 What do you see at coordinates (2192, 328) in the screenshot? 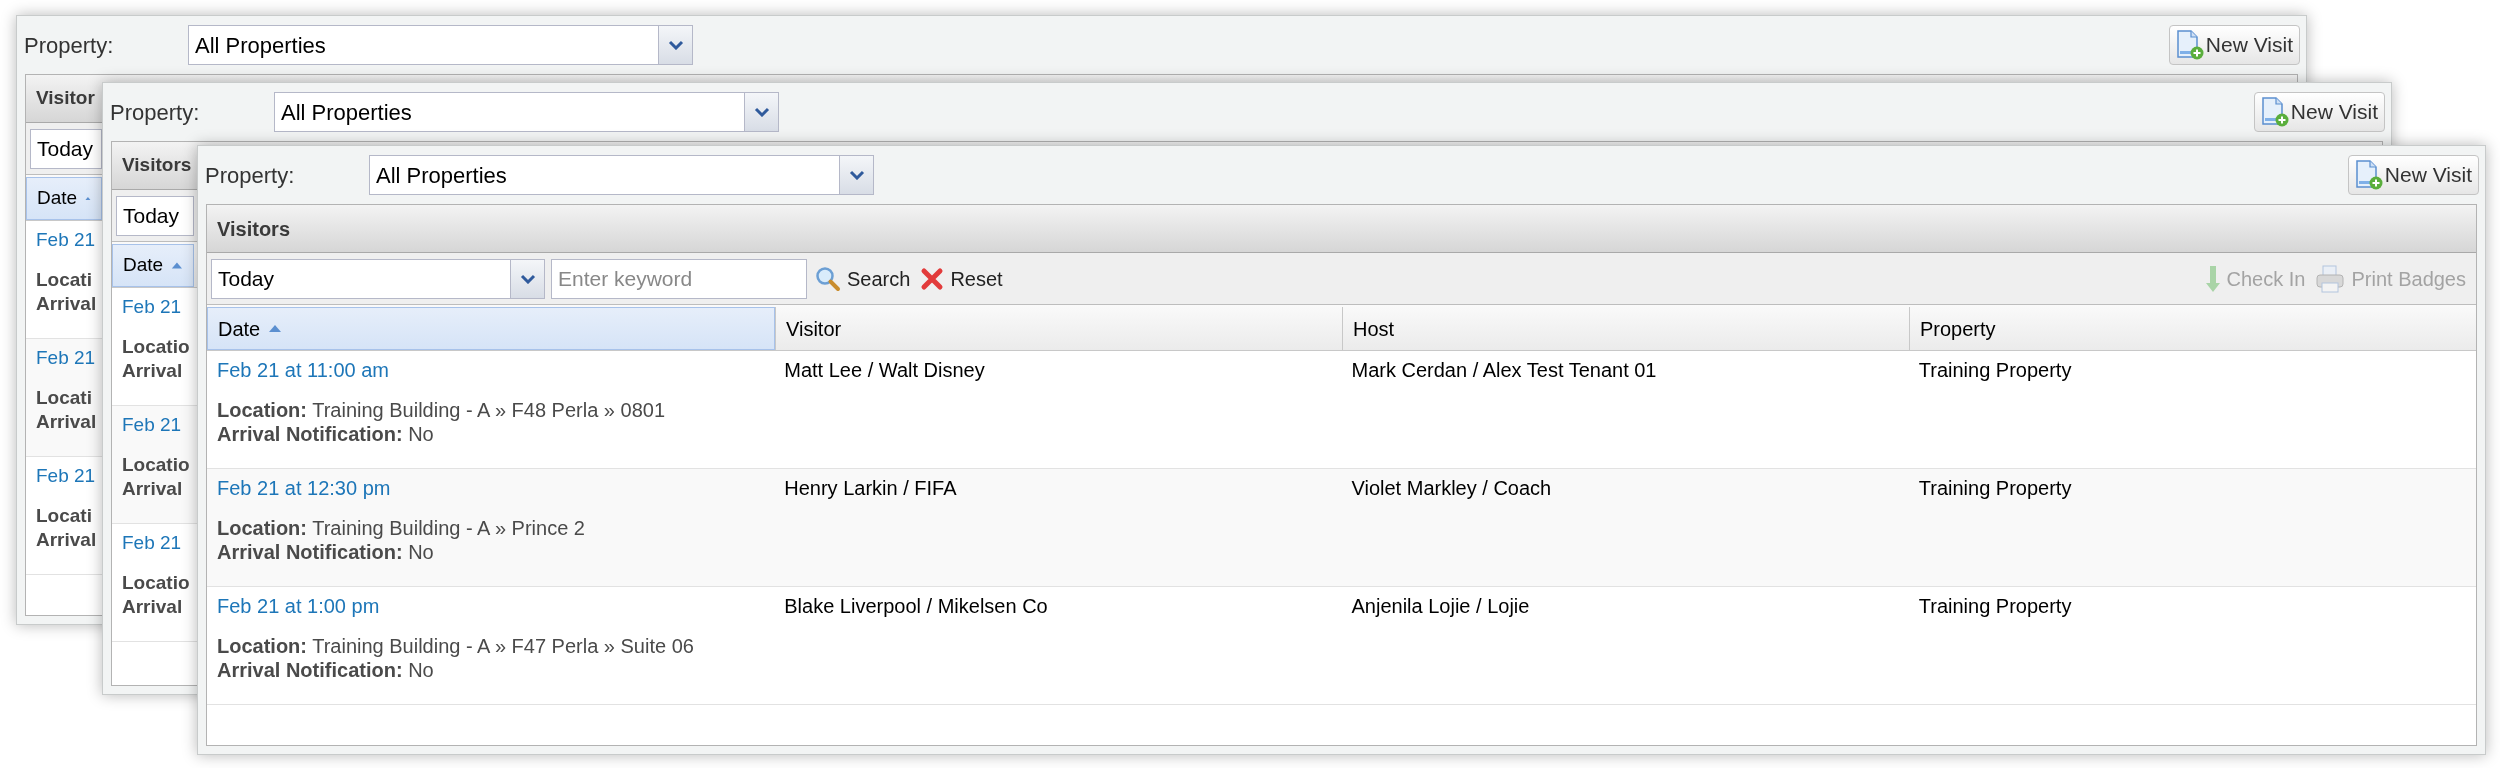
I see `column-header: Property` at bounding box center [2192, 328].